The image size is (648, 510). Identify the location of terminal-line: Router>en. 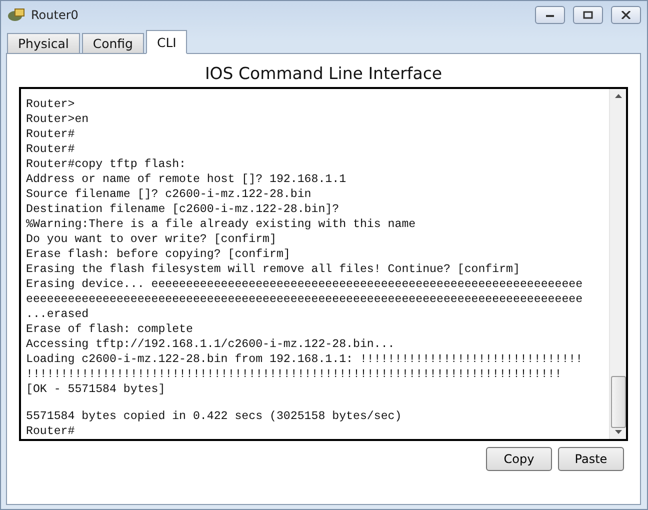
(58, 119).